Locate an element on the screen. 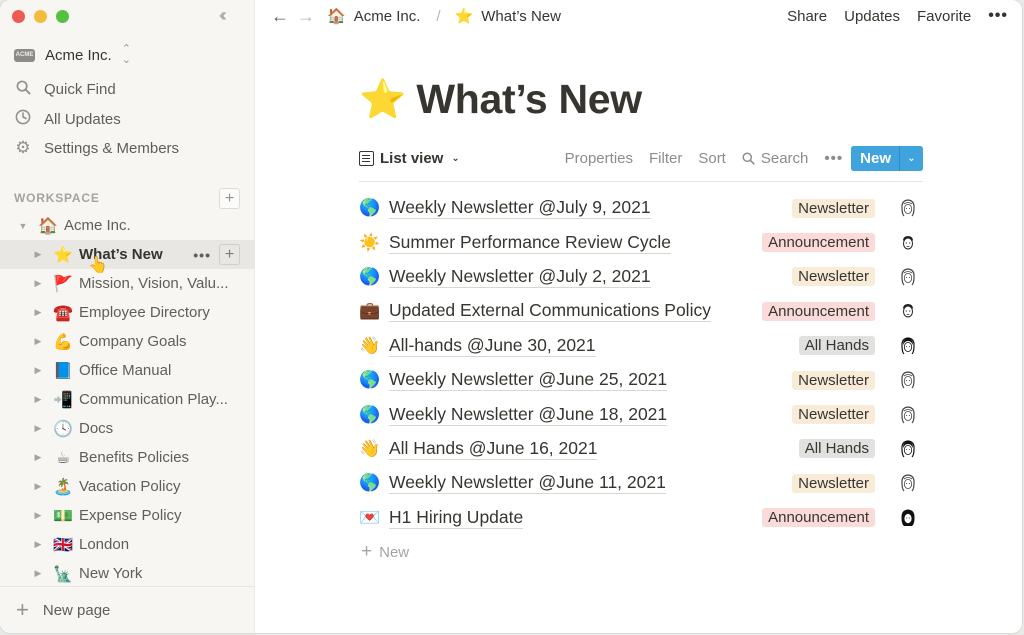 The height and width of the screenshot is (635, 1024). add-new-item-button: + New is located at coordinates (385, 552).